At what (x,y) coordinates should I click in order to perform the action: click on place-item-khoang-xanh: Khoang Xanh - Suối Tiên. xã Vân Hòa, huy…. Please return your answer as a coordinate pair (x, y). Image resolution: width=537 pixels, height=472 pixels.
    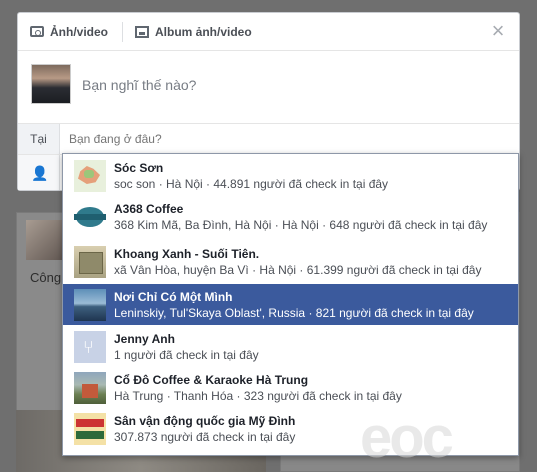
    Looking at the image, I should click on (290, 262).